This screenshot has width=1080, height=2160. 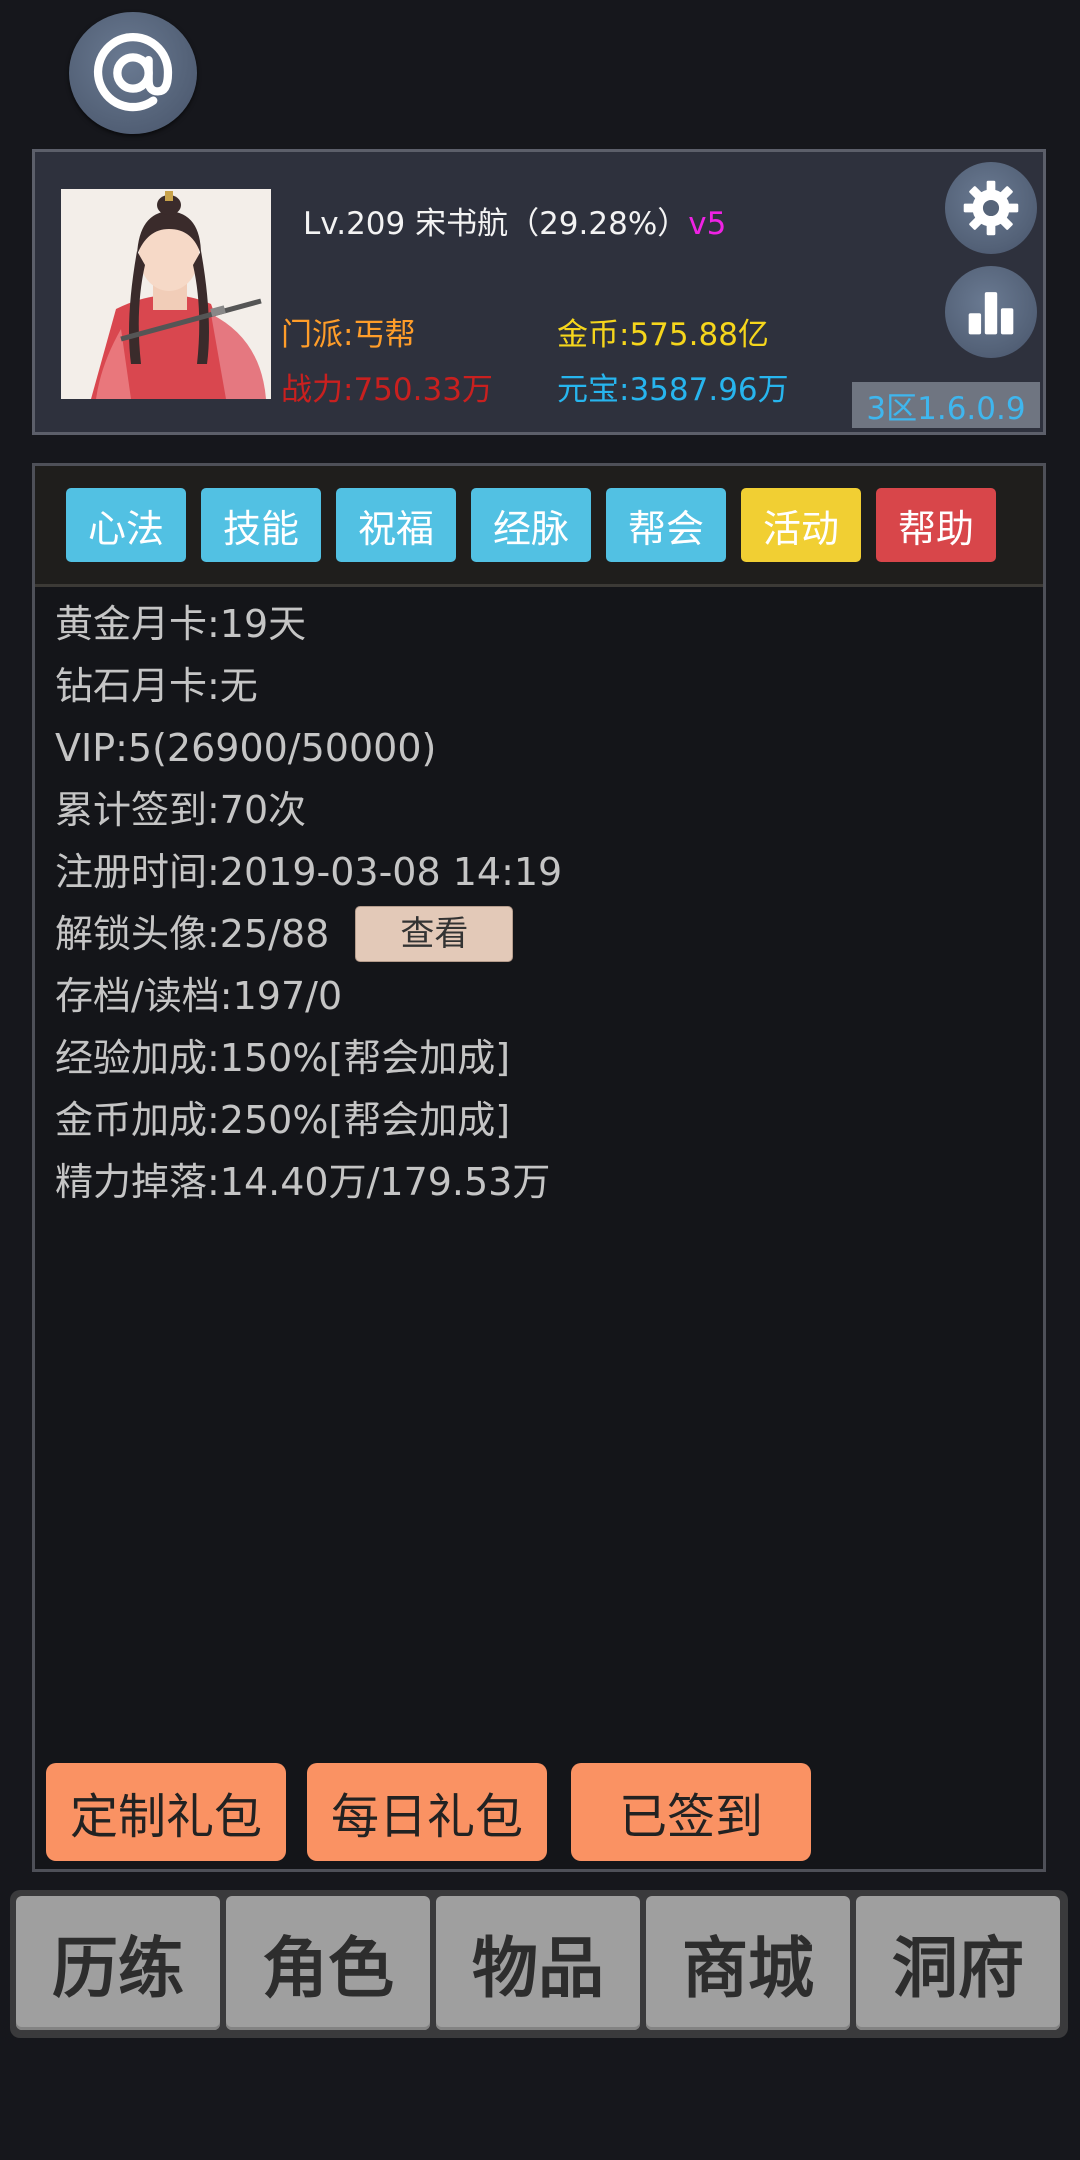 What do you see at coordinates (531, 525) in the screenshot?
I see `tab-meridian: 经脉` at bounding box center [531, 525].